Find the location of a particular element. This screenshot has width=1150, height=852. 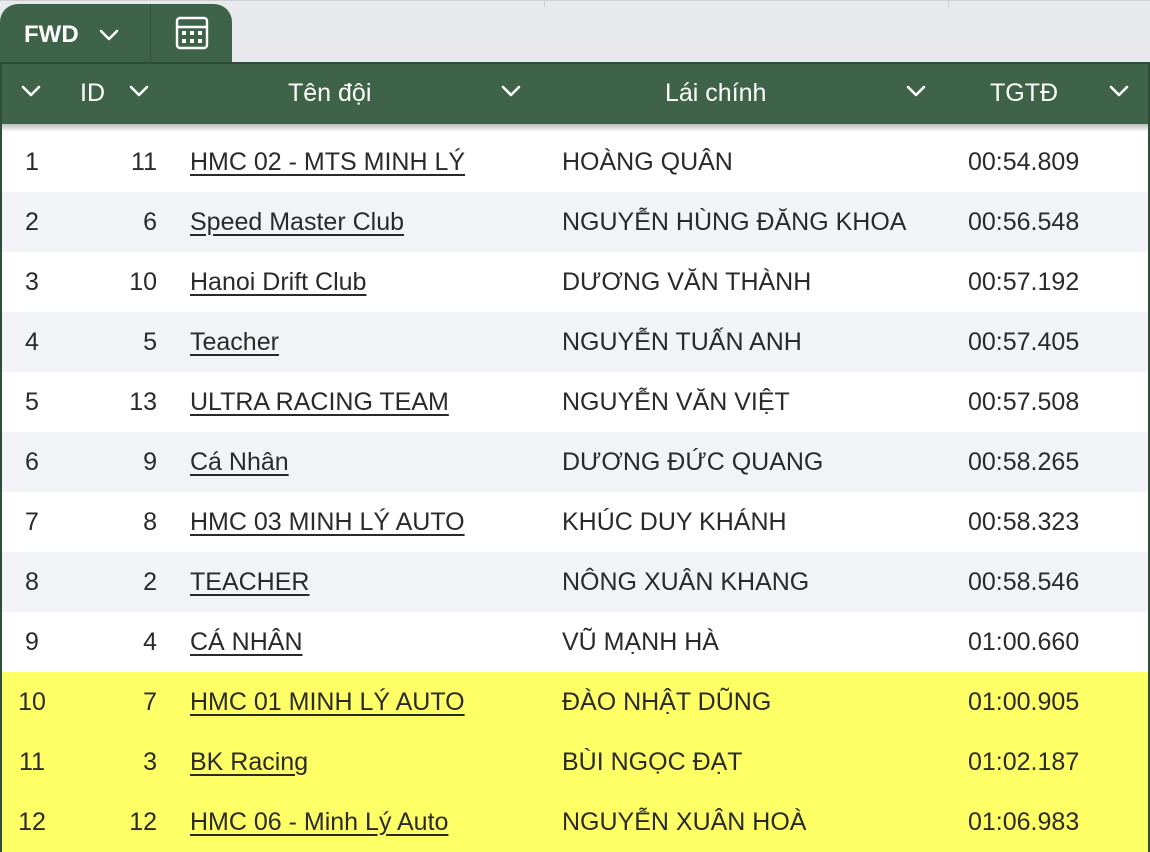

id-column-menu-chevron-icon is located at coordinates (139, 91).